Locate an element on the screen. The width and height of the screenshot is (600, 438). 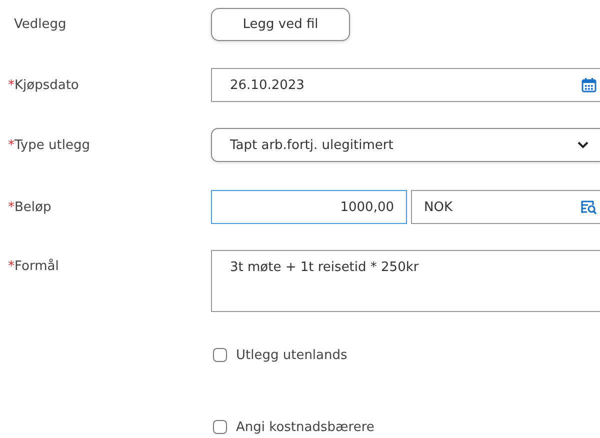
checkbox-label: Angi kostnadsbærere is located at coordinates (305, 427).